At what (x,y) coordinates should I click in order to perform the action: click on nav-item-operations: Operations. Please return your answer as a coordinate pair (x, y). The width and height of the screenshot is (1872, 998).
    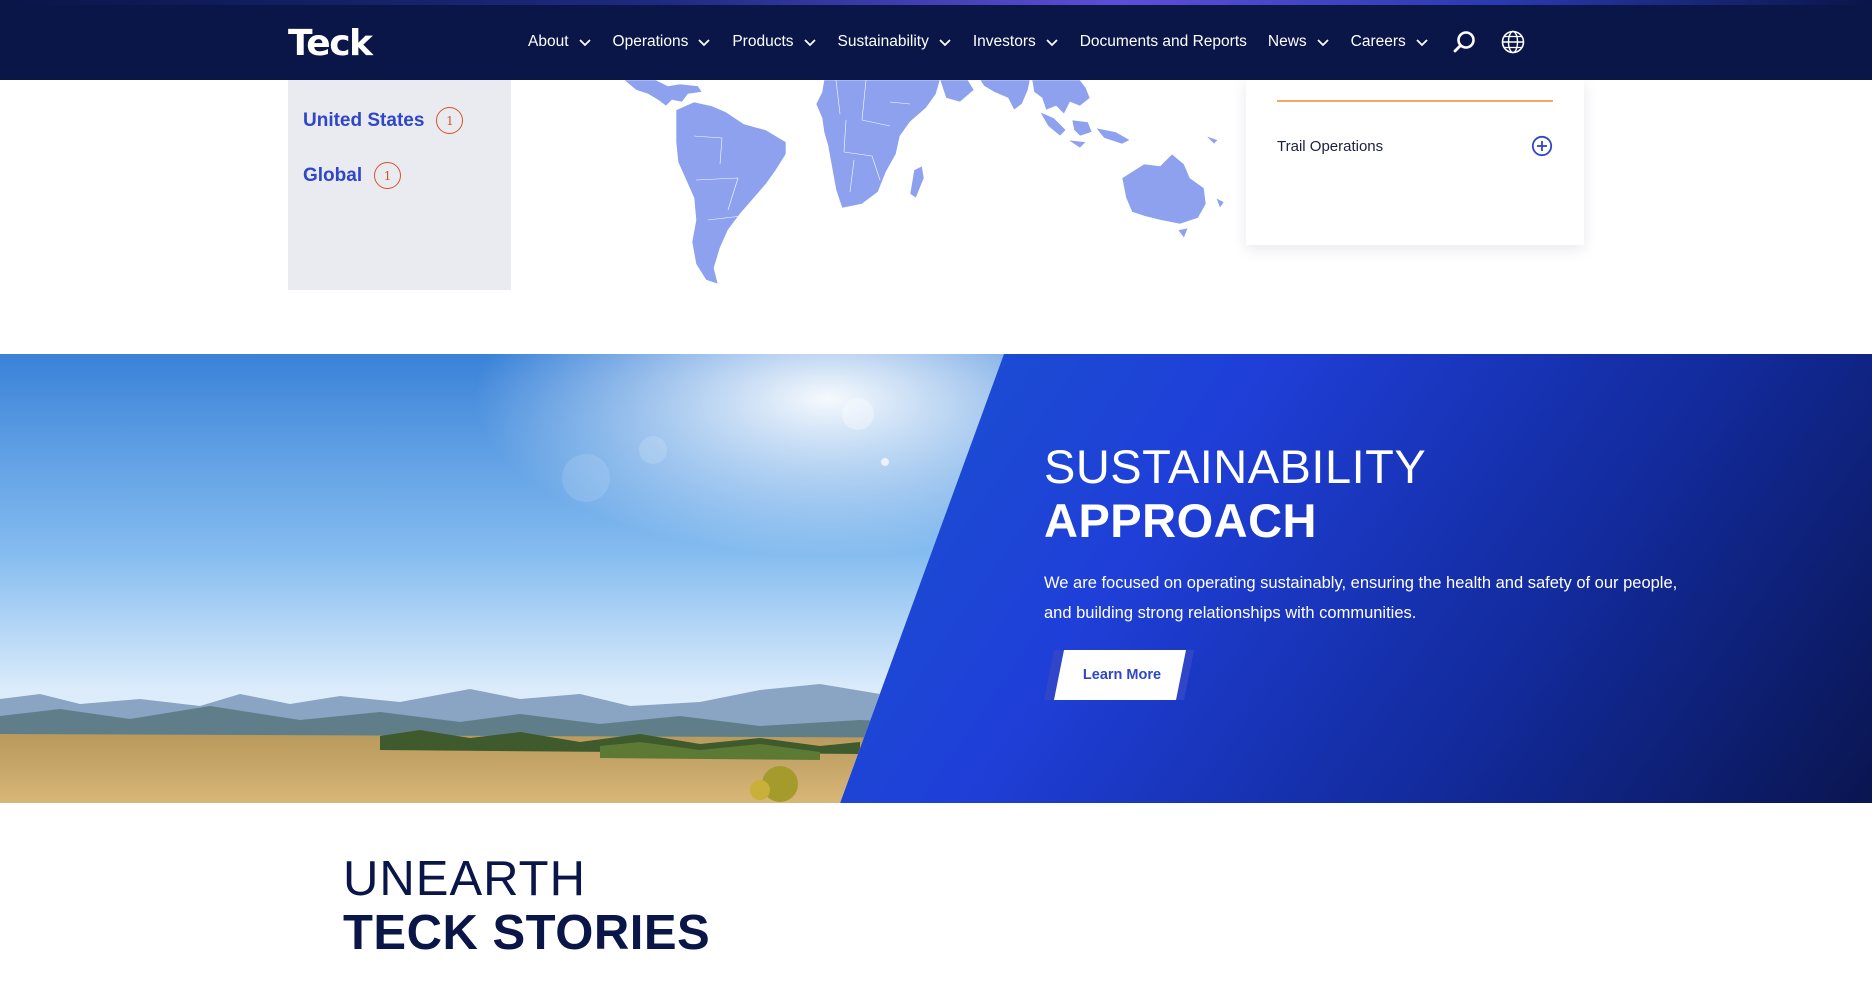
    Looking at the image, I should click on (662, 42).